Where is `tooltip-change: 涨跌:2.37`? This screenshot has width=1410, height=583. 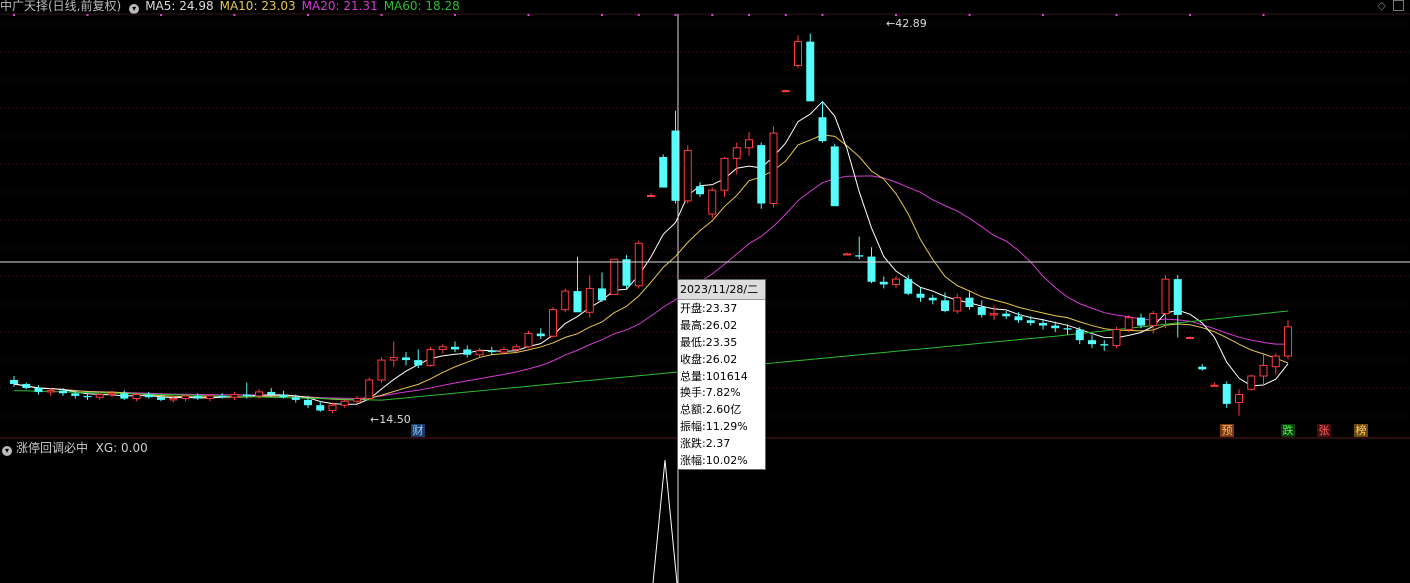 tooltip-change: 涨跌:2.37 is located at coordinates (705, 444).